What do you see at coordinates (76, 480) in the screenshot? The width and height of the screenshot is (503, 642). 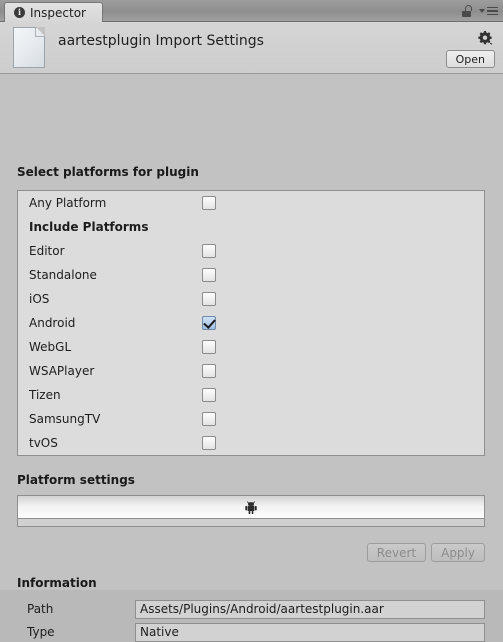 I see `platform-settings-heading: Platform settings` at bounding box center [76, 480].